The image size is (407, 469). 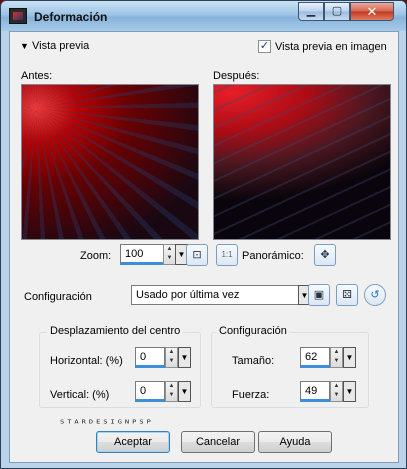 I want to click on actual-size-button: 1:1, so click(x=227, y=255).